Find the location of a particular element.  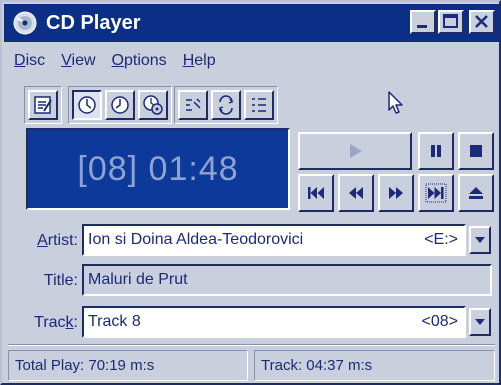

eject-button is located at coordinates (476, 193).